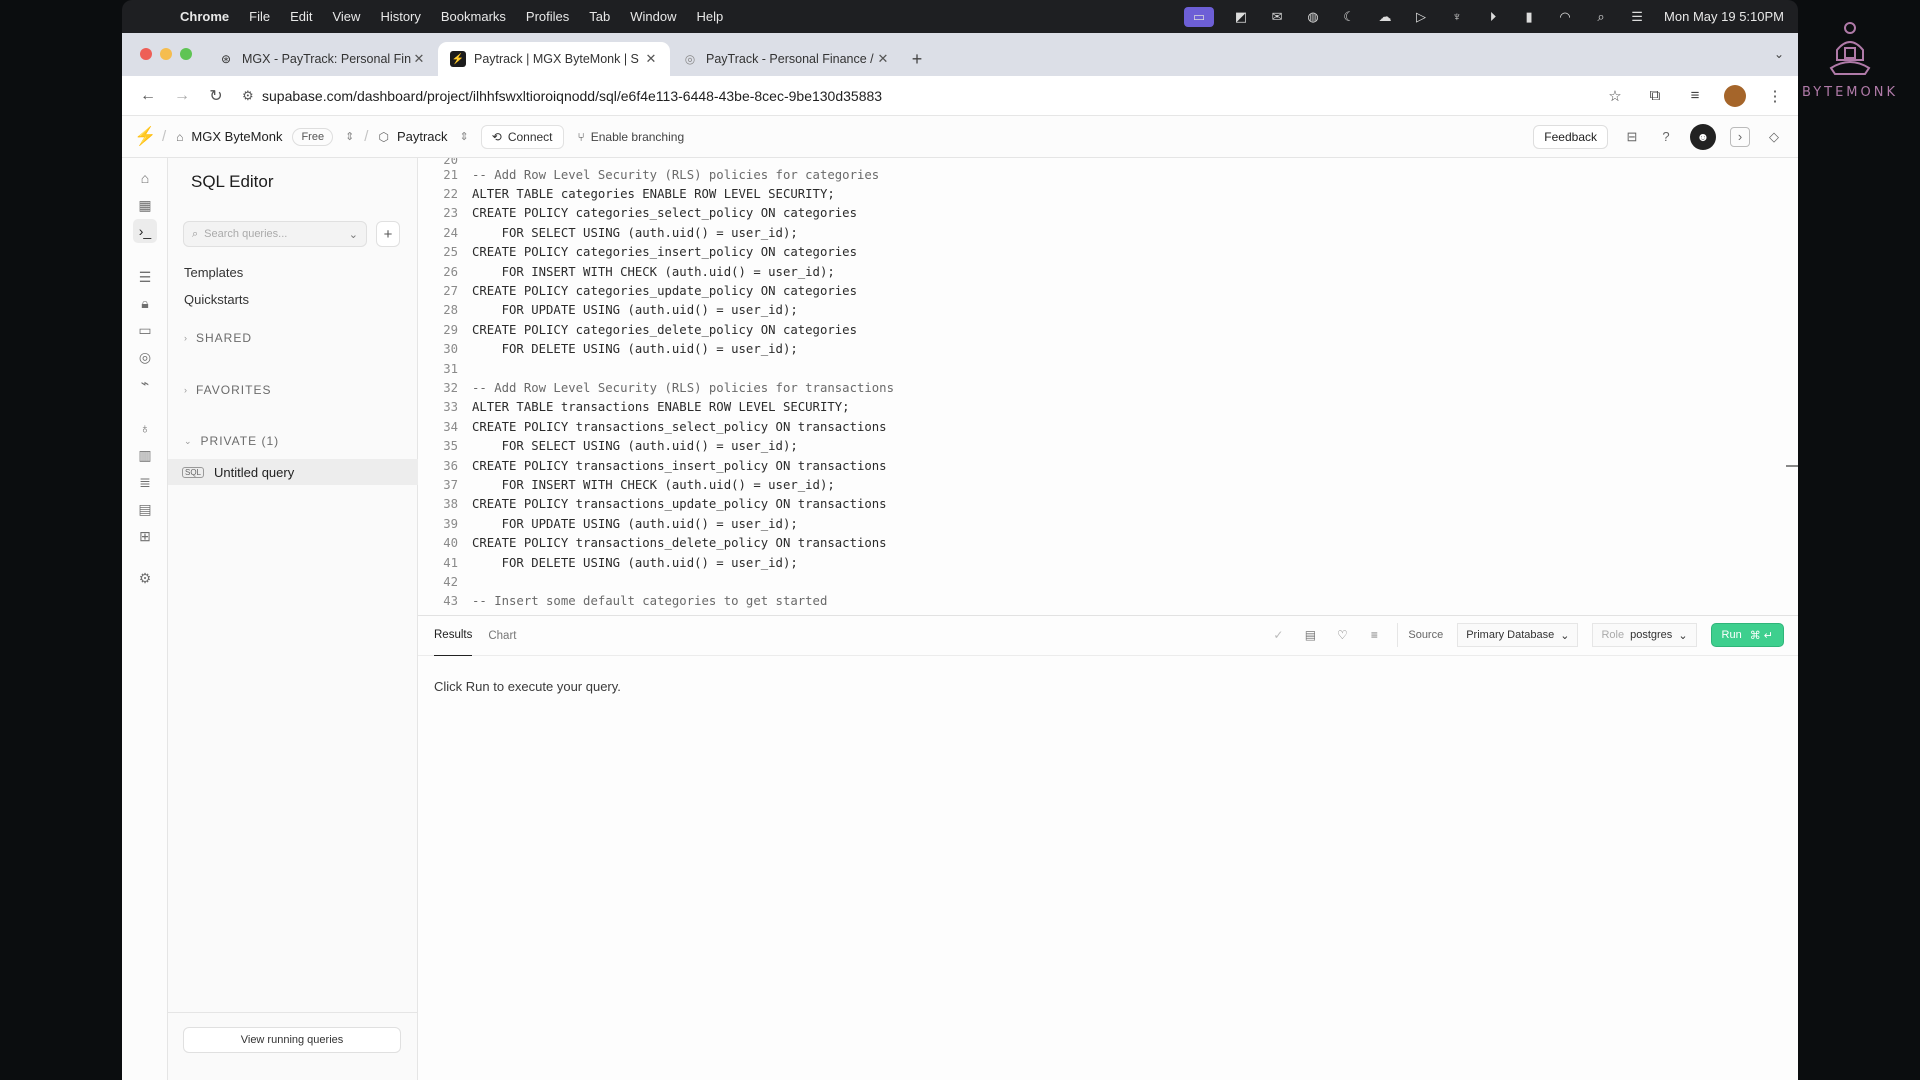 This screenshot has height=1080, width=1920. I want to click on section-private: ⌄ PRIVATE (1), so click(231, 441).